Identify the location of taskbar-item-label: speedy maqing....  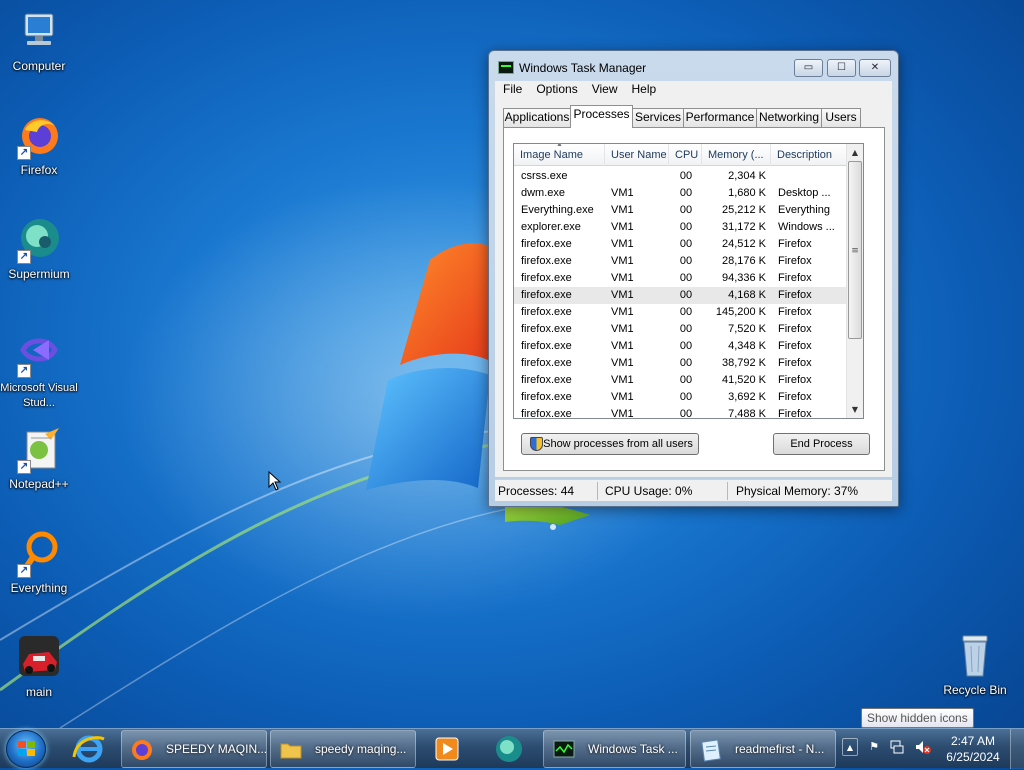
(361, 749).